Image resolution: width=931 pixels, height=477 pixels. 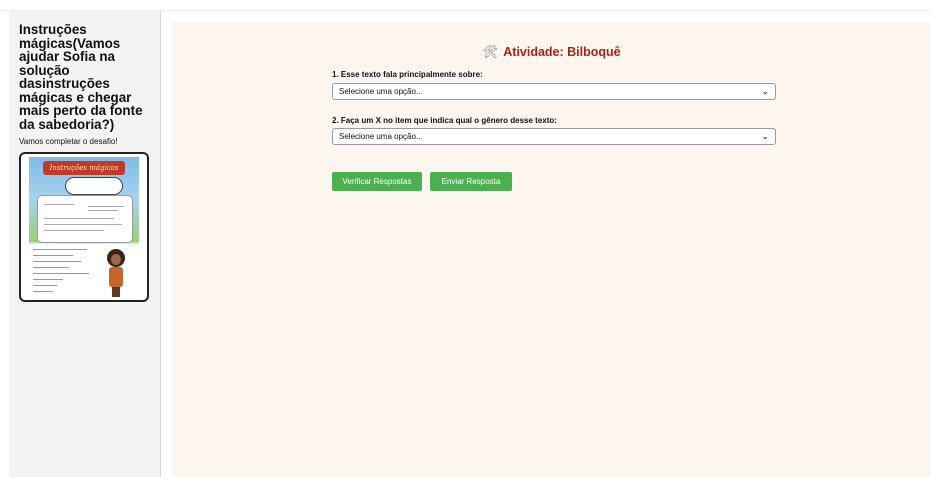 What do you see at coordinates (116, 292) in the screenshot?
I see `character-legs` at bounding box center [116, 292].